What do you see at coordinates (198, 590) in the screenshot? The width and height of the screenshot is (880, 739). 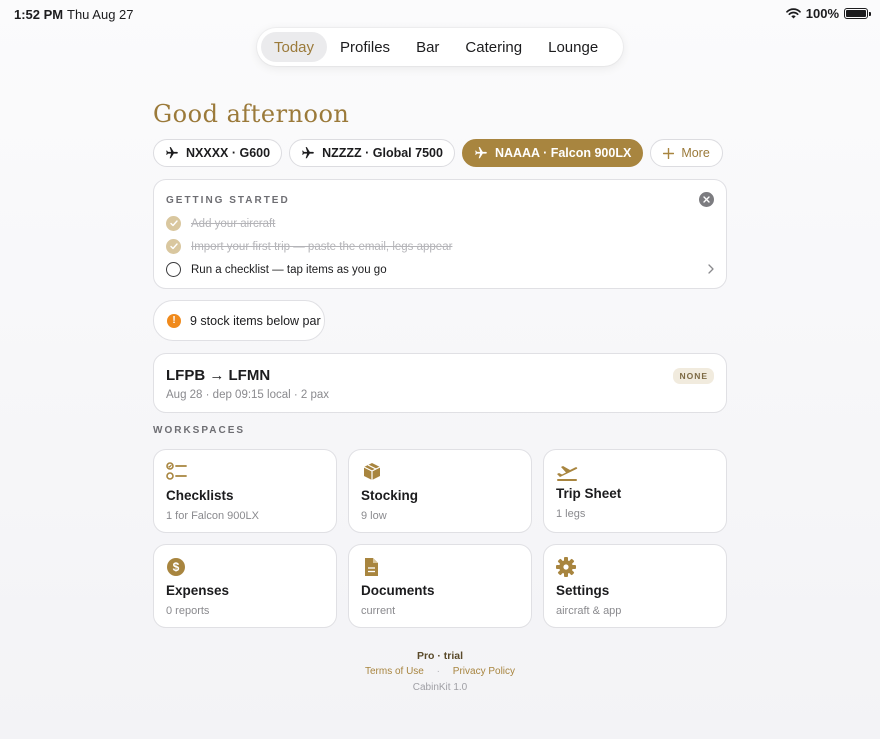 I see `tile-title: Expenses` at bounding box center [198, 590].